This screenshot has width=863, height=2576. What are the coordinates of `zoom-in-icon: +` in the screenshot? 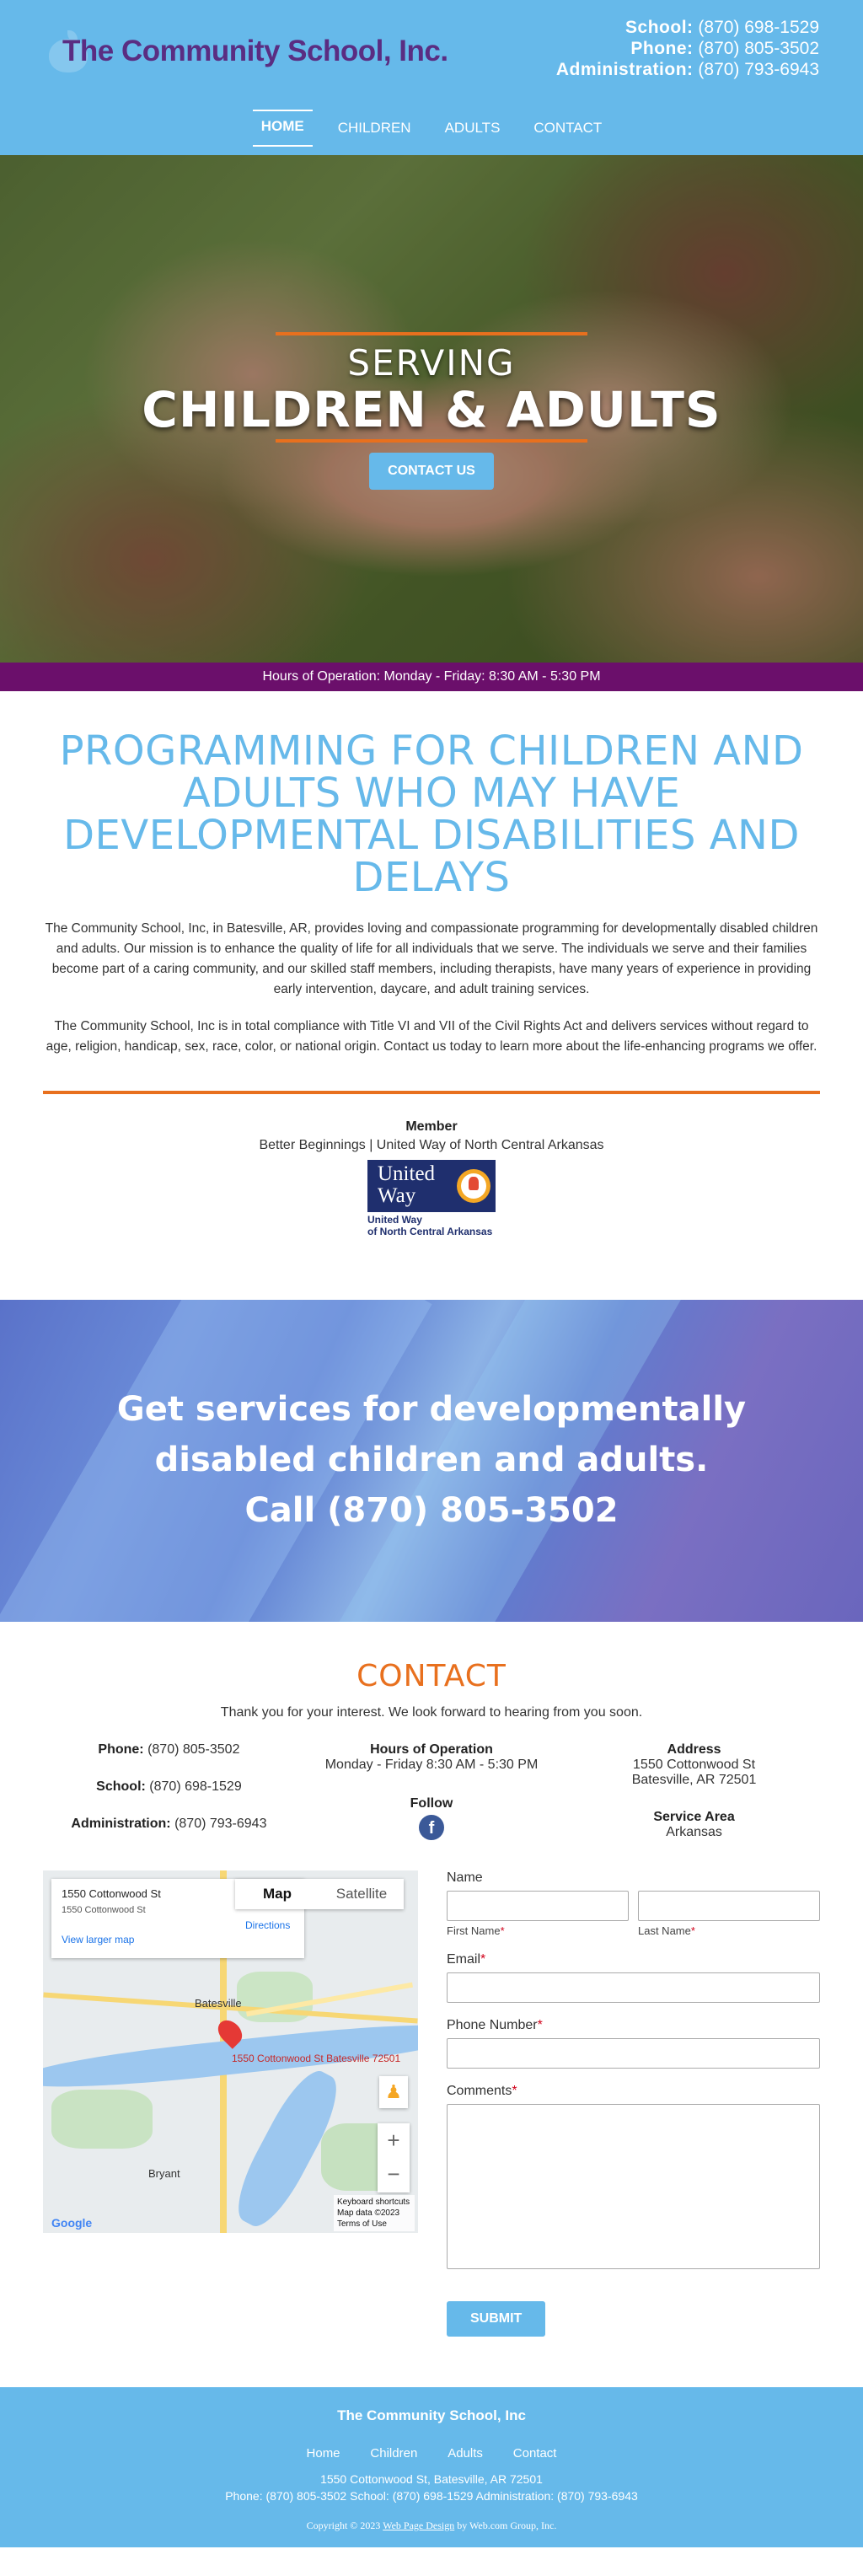 It's located at (394, 2140).